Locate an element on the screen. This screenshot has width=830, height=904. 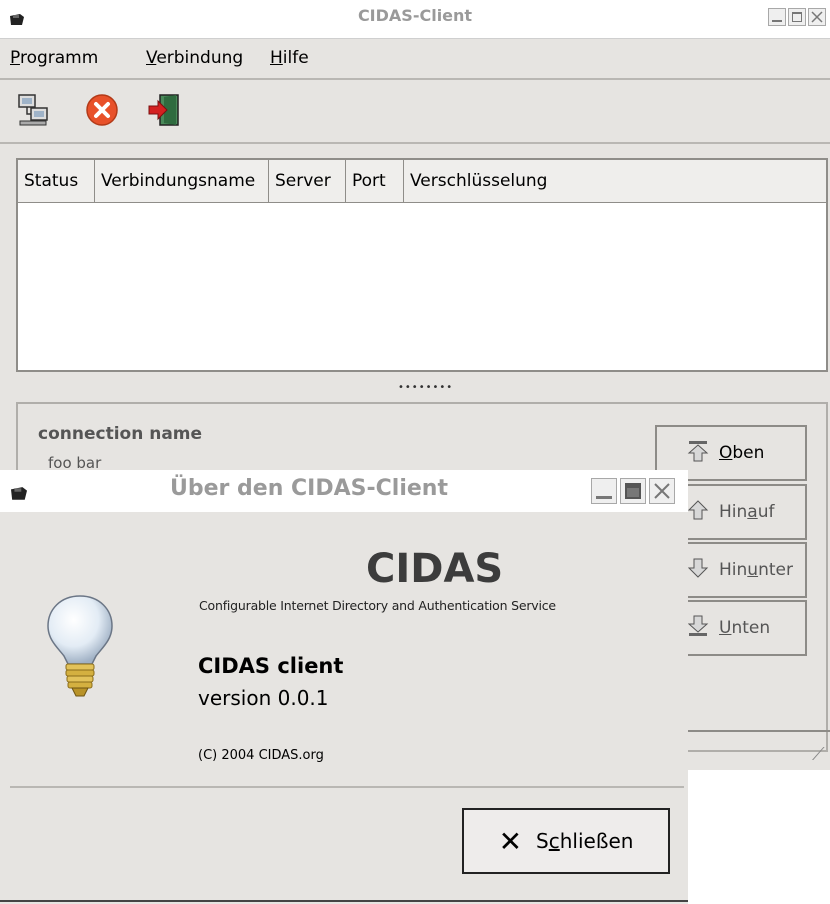
close-x-icon: ✕ is located at coordinates (510, 841).